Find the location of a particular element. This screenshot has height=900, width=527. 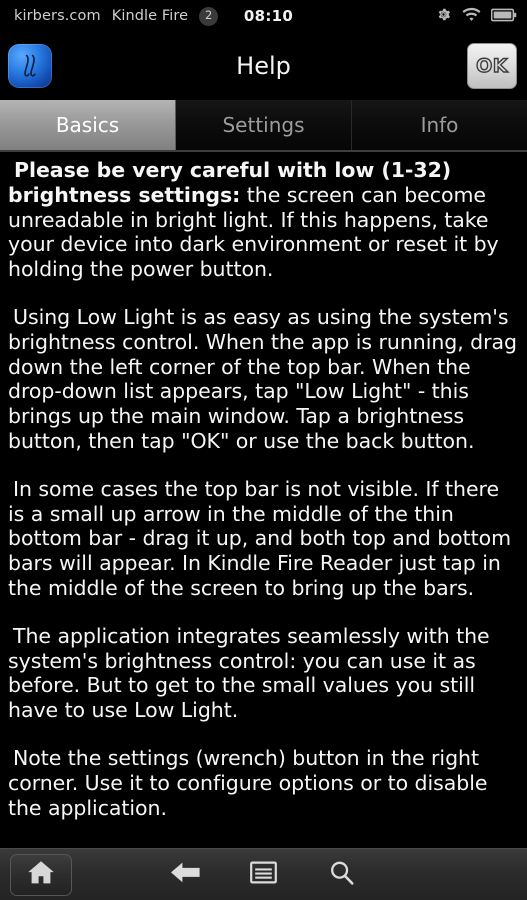

status-site-label: kirbers.com is located at coordinates (57, 15).